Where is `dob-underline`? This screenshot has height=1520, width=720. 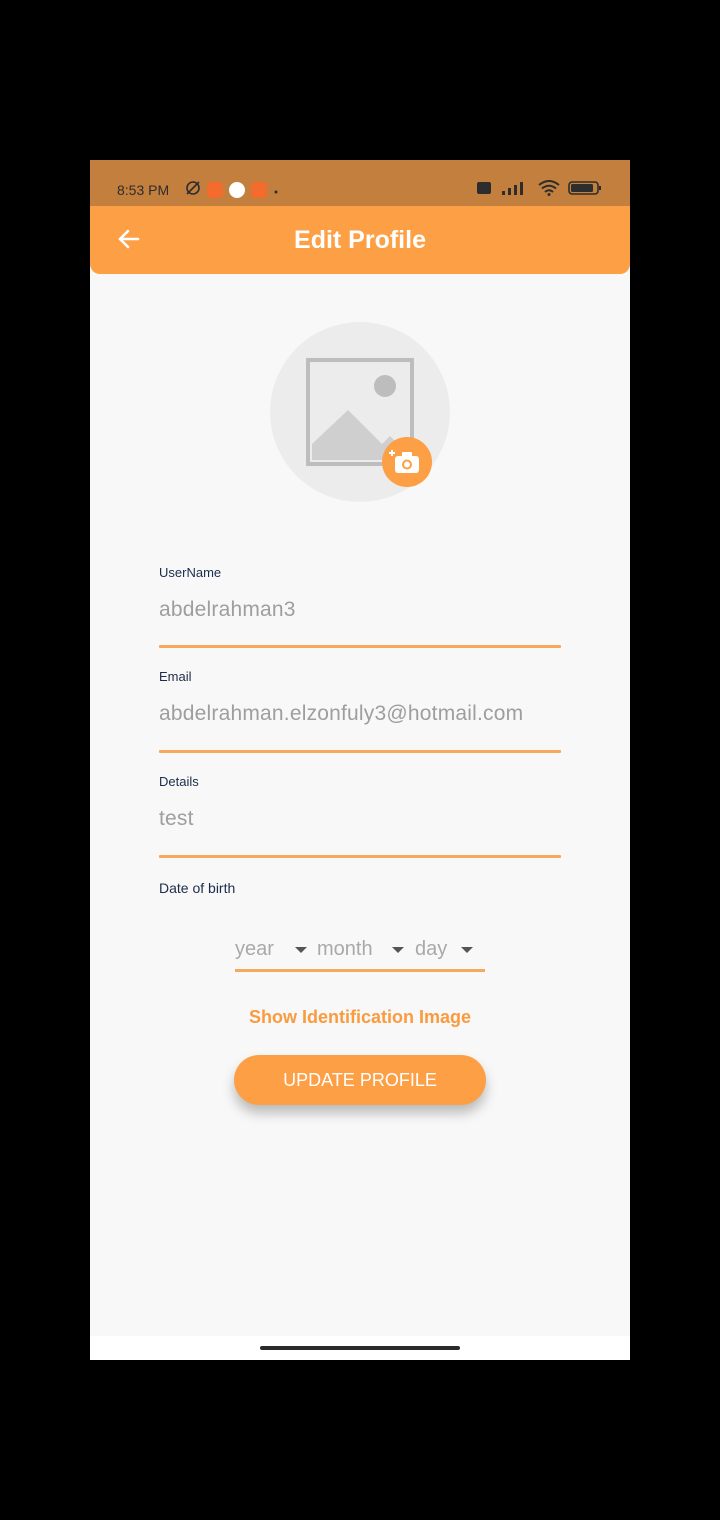
dob-underline is located at coordinates (360, 970).